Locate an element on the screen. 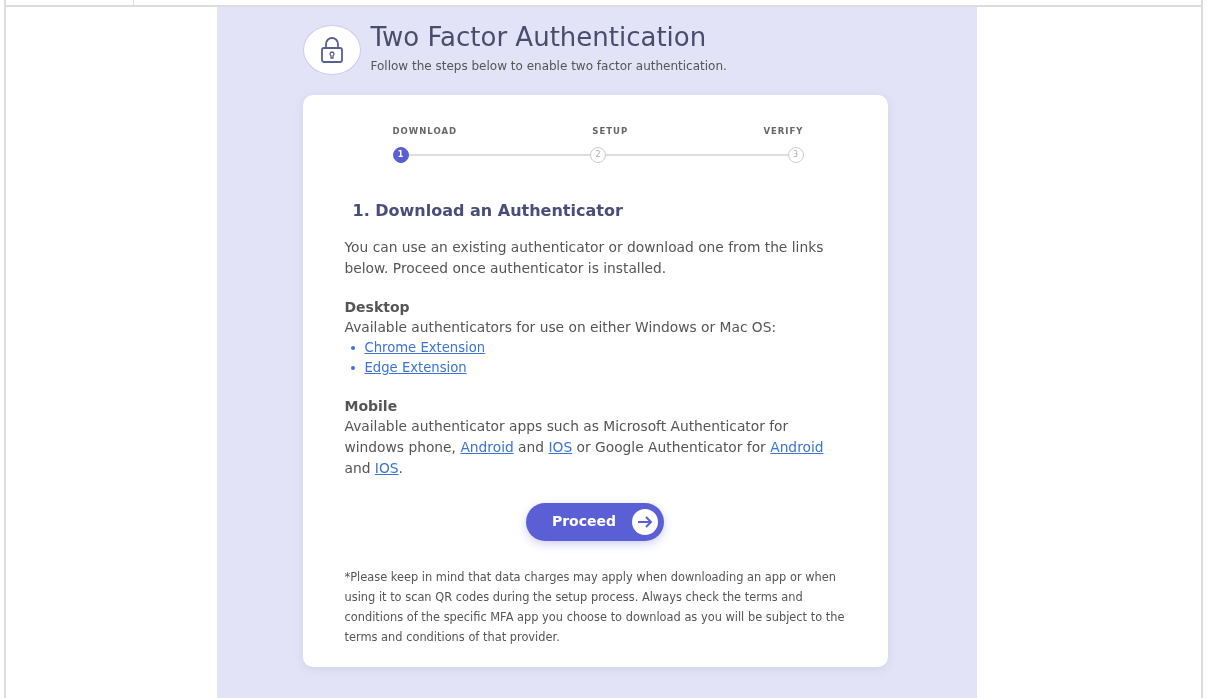 This screenshot has height=698, width=1207. step-marker: 3 is located at coordinates (795, 154).